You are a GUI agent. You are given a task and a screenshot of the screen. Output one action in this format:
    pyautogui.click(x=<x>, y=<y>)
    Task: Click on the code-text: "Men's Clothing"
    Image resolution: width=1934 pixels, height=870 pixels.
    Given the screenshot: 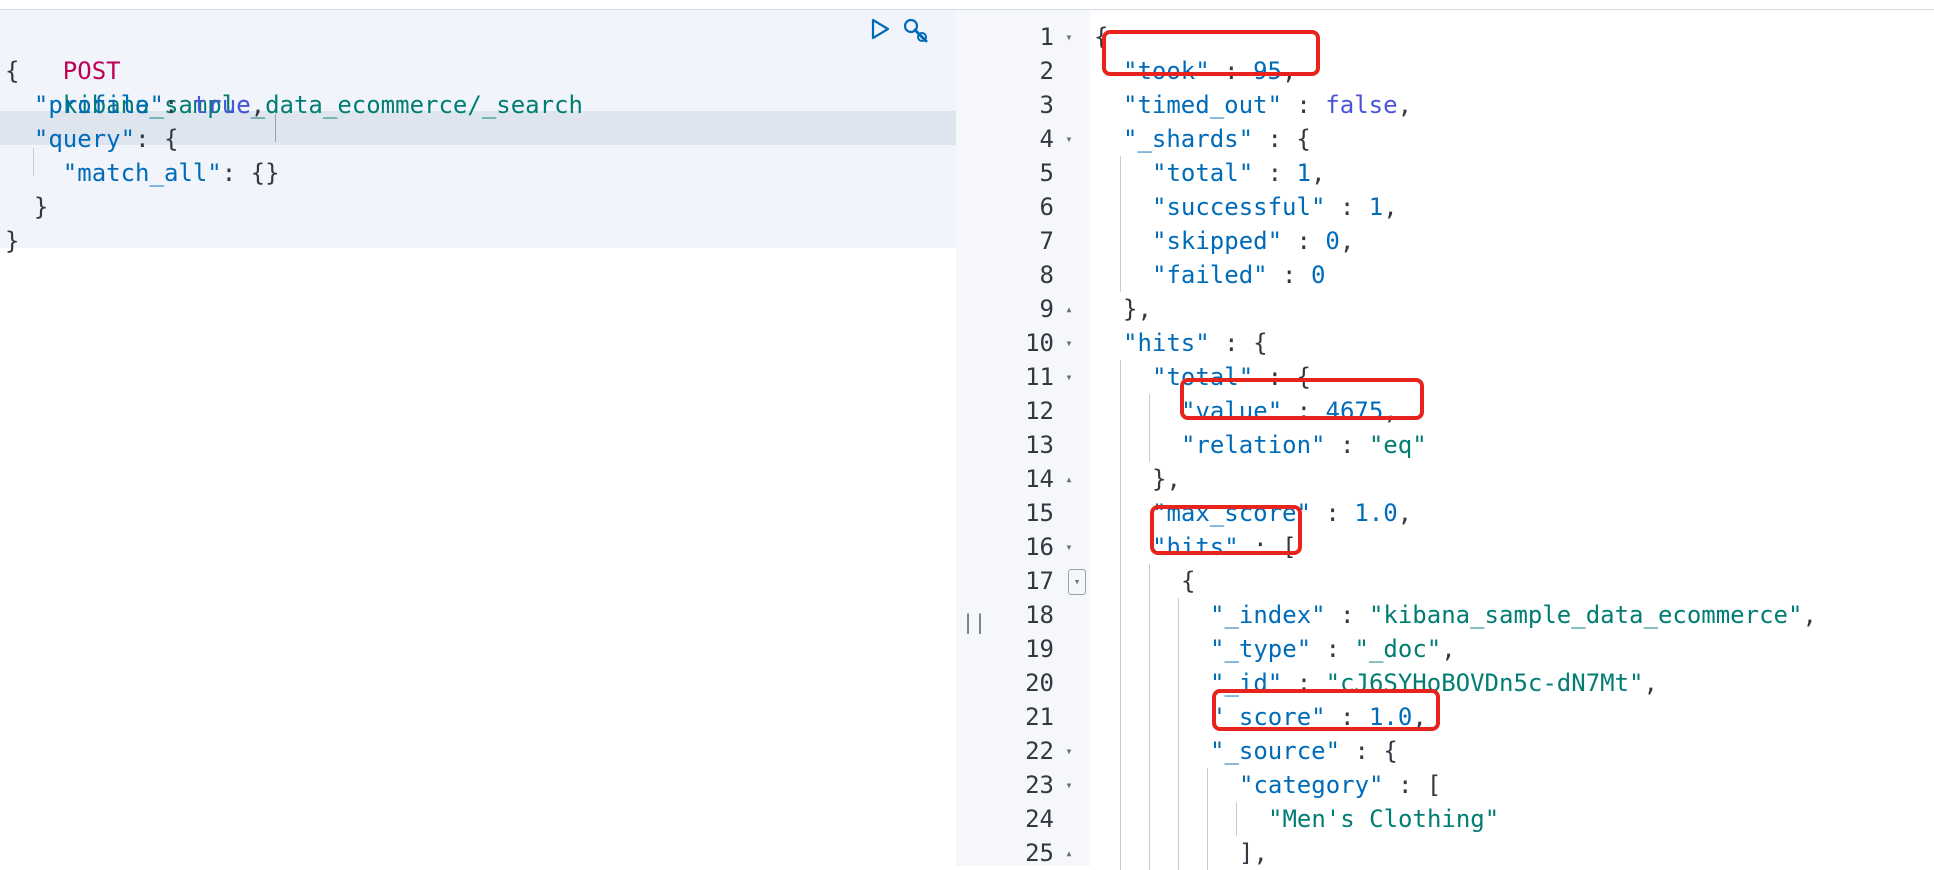 What is the action you would take?
    pyautogui.click(x=1384, y=819)
    